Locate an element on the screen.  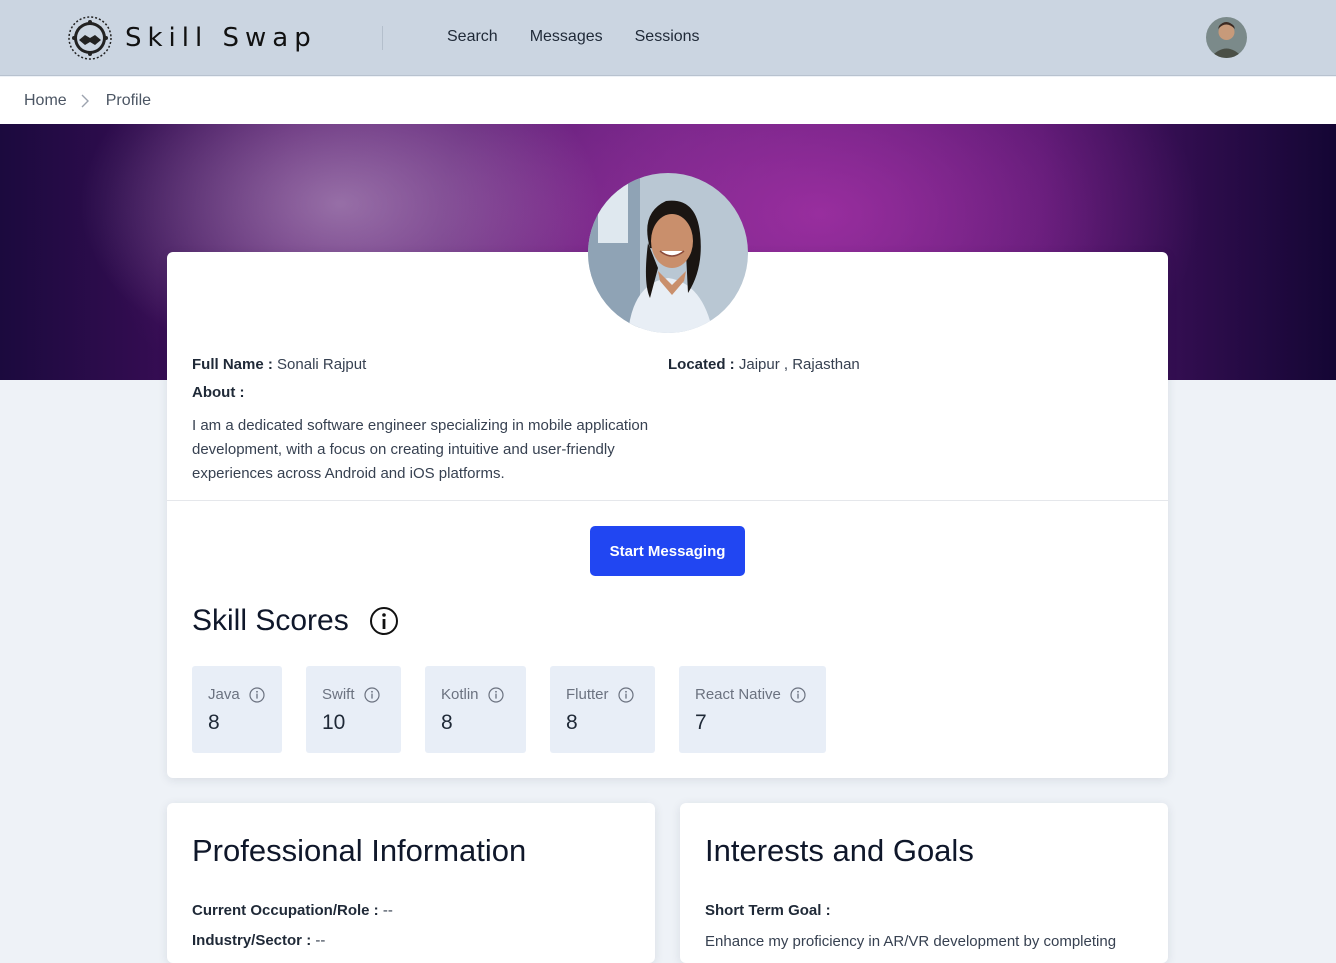
about-label: About : is located at coordinates (218, 392).